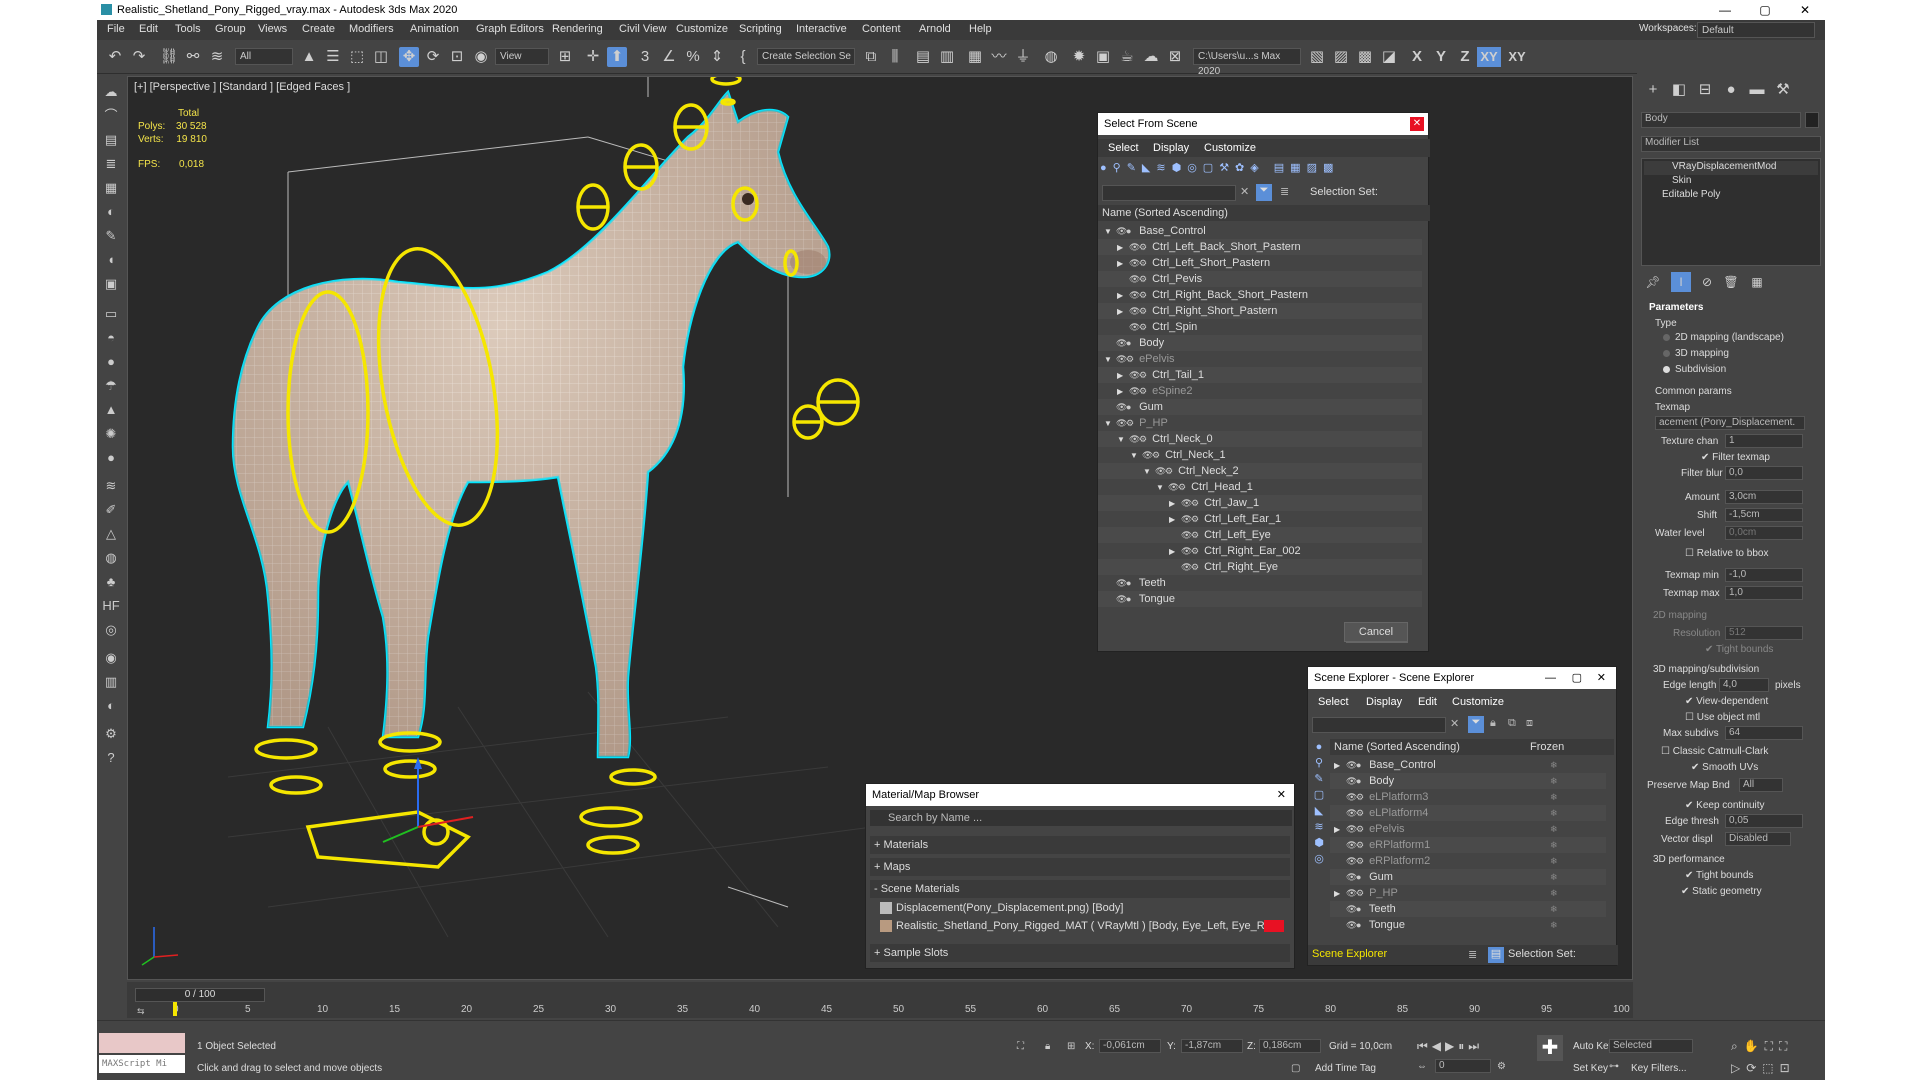 Image resolution: width=1920 pixels, height=1080 pixels. What do you see at coordinates (1550, 678) in the screenshot?
I see `se-minimize-icon: —` at bounding box center [1550, 678].